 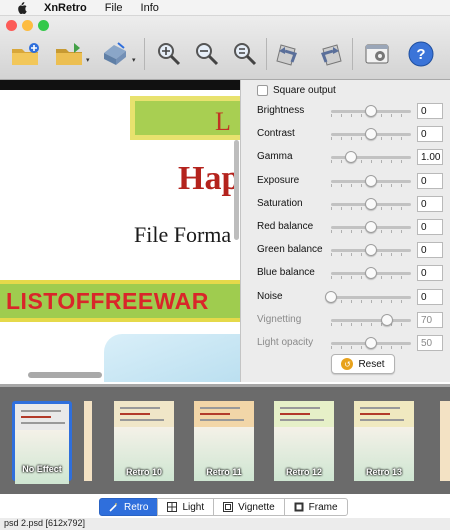 I want to click on help-icon: ?, so click(x=421, y=55).